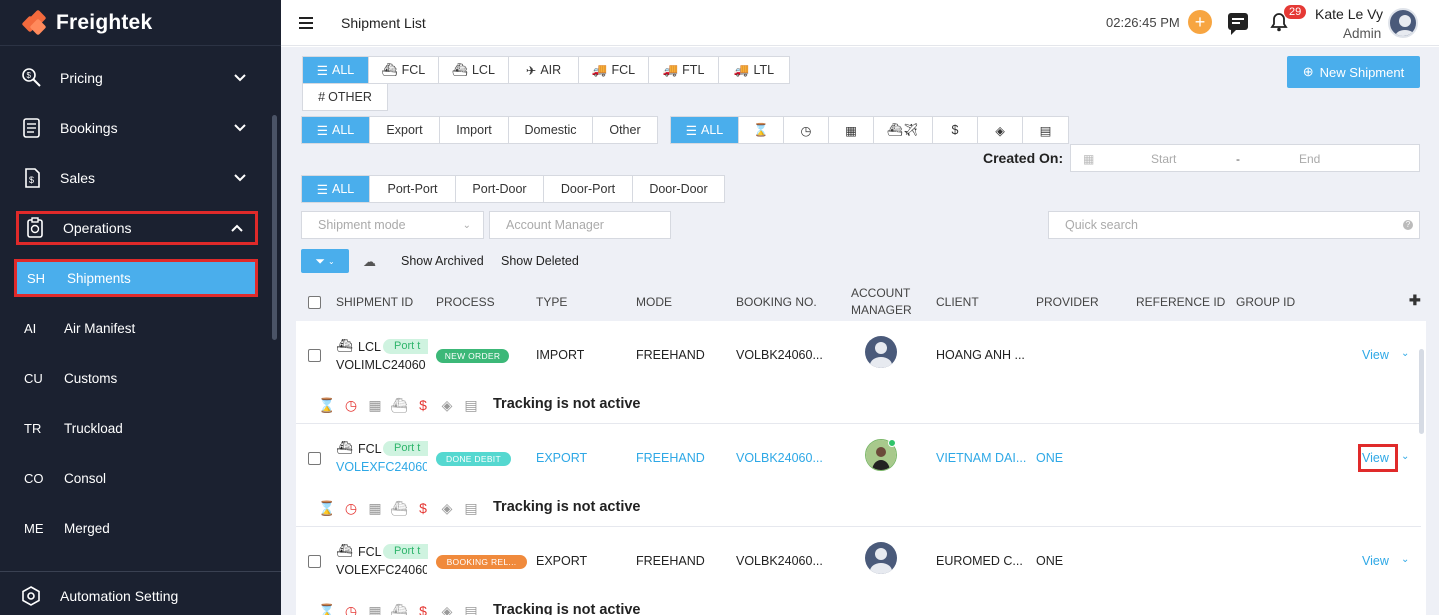 The height and width of the screenshot is (615, 1439). What do you see at coordinates (404, 70) in the screenshot?
I see `tab-mode-fcl-sea: ⛴ FCL` at bounding box center [404, 70].